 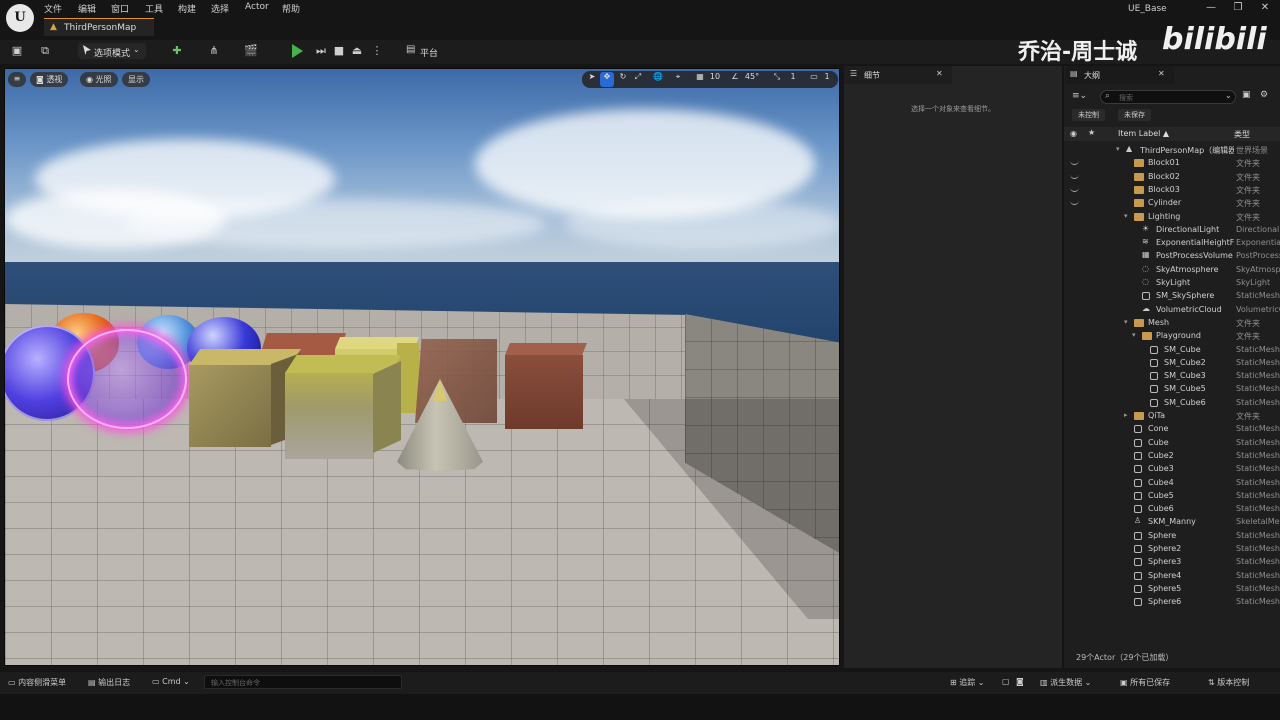 What do you see at coordinates (1088, 115) in the screenshot?
I see `filter-chip-uncontrolled: 未控制` at bounding box center [1088, 115].